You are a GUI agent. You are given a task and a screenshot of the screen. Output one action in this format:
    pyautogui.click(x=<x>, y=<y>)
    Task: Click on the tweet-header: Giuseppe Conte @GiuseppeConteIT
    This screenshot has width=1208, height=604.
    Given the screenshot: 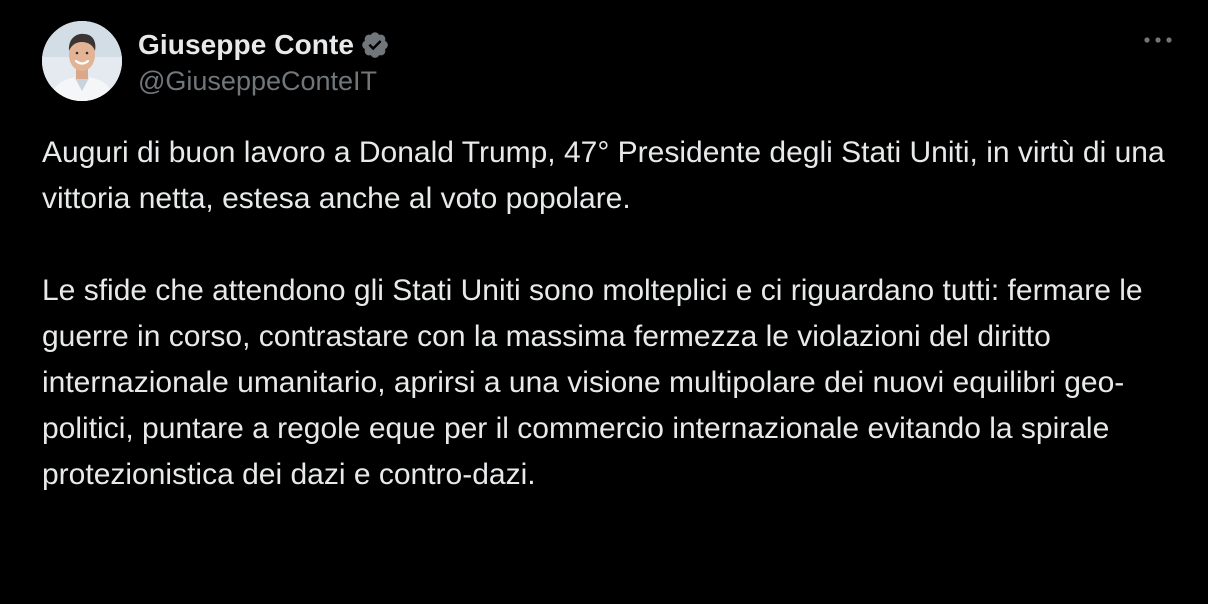 What is the action you would take?
    pyautogui.click(x=216, y=61)
    